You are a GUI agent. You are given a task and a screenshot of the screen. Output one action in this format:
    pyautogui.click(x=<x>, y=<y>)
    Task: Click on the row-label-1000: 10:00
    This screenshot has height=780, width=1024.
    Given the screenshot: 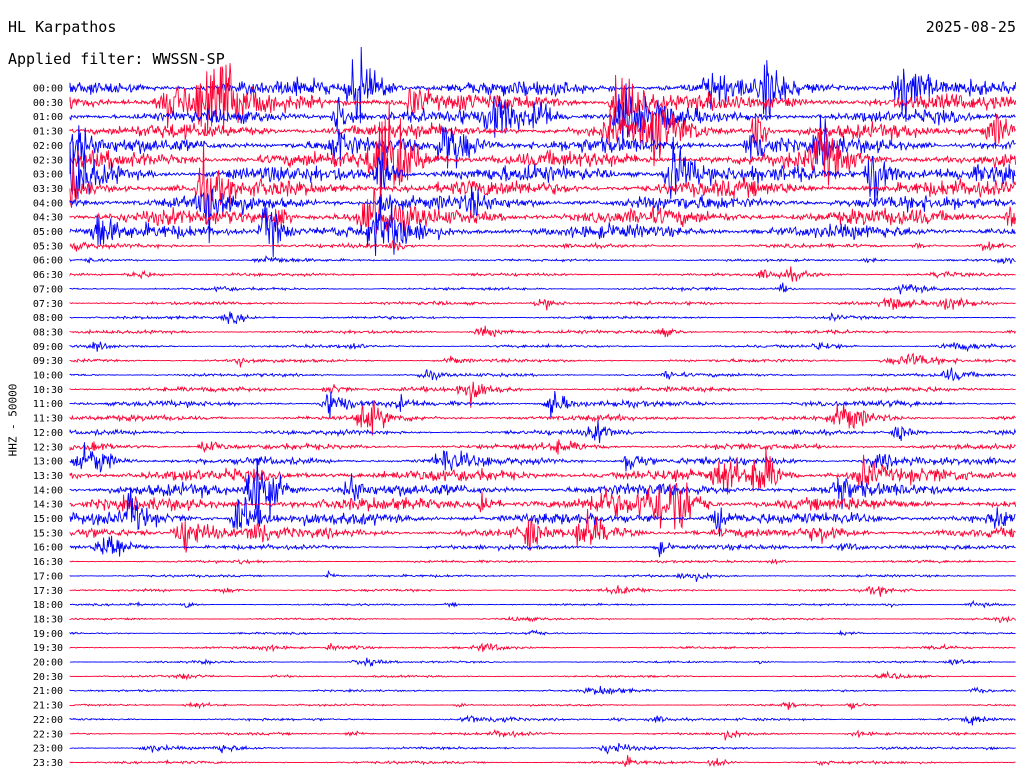 What is the action you would take?
    pyautogui.click(x=48, y=376)
    